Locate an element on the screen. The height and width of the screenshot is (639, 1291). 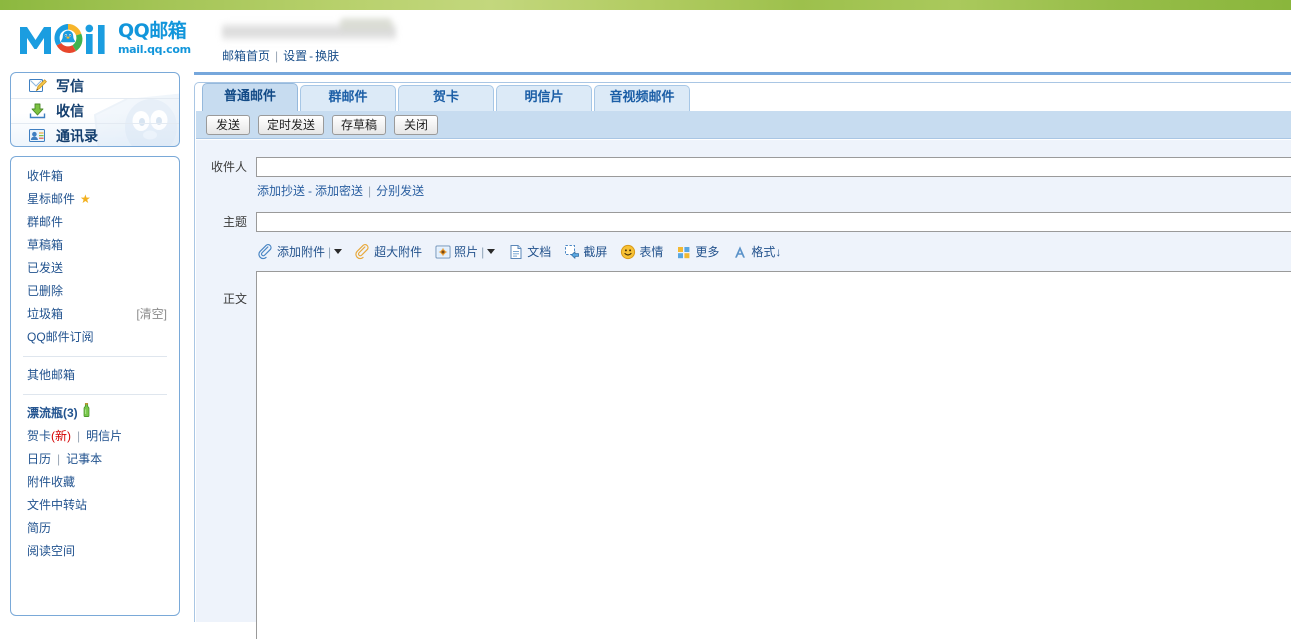
sidebar-extra-reading-space: 阅读空间 is located at coordinates (95, 551).